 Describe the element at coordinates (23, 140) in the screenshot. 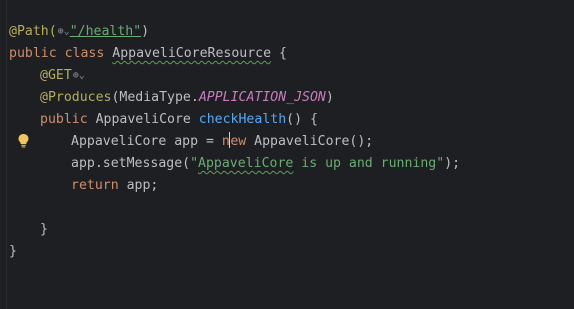

I see `lightbulb-icon` at that location.